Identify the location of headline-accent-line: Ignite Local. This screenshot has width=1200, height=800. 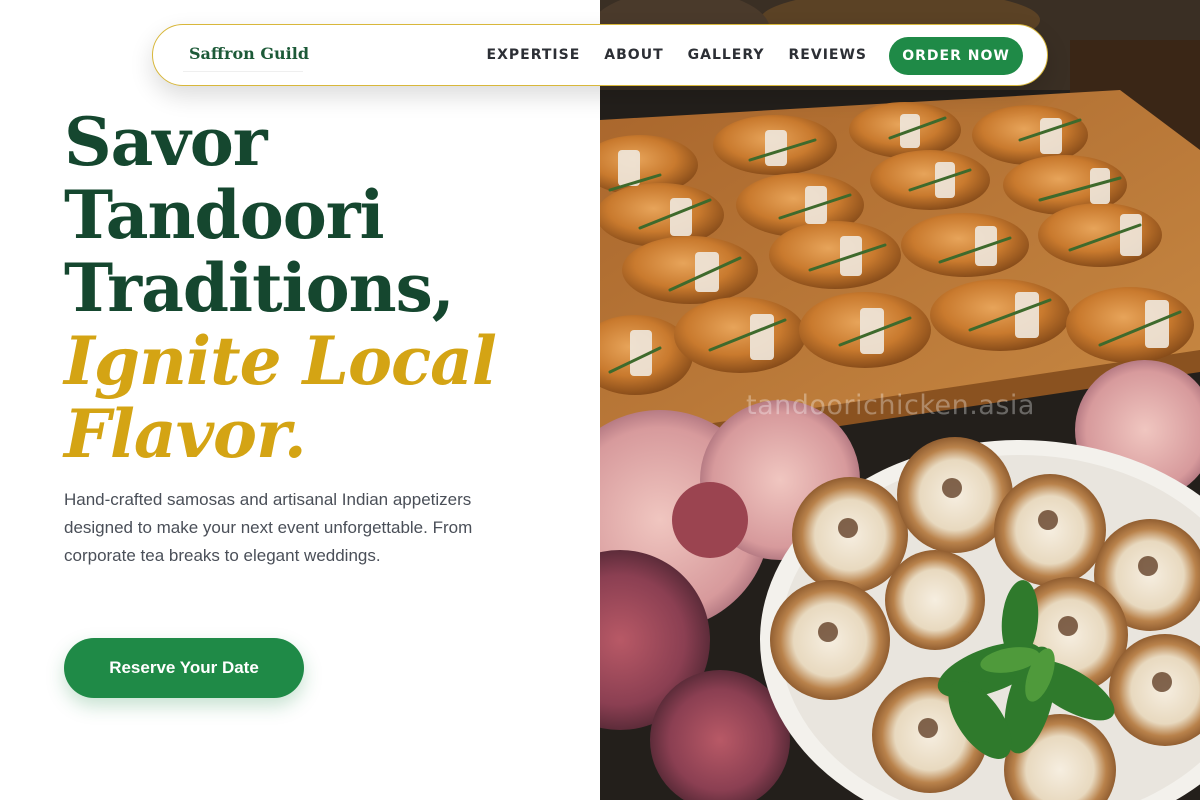
(280, 361).